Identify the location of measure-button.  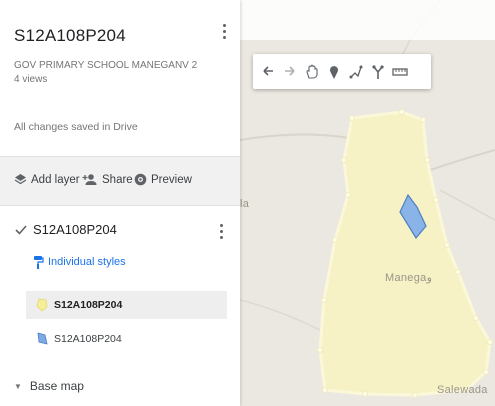
(400, 72).